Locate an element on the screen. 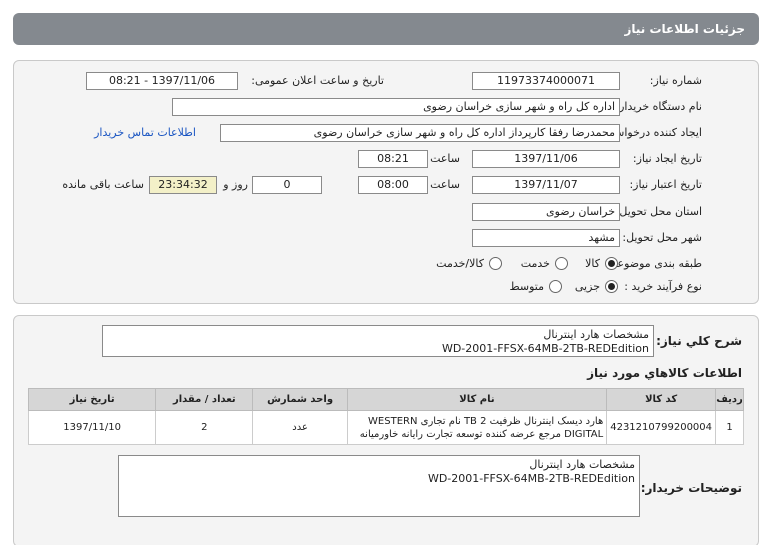  process-label: نوع فرآیند خرید : is located at coordinates (663, 286).